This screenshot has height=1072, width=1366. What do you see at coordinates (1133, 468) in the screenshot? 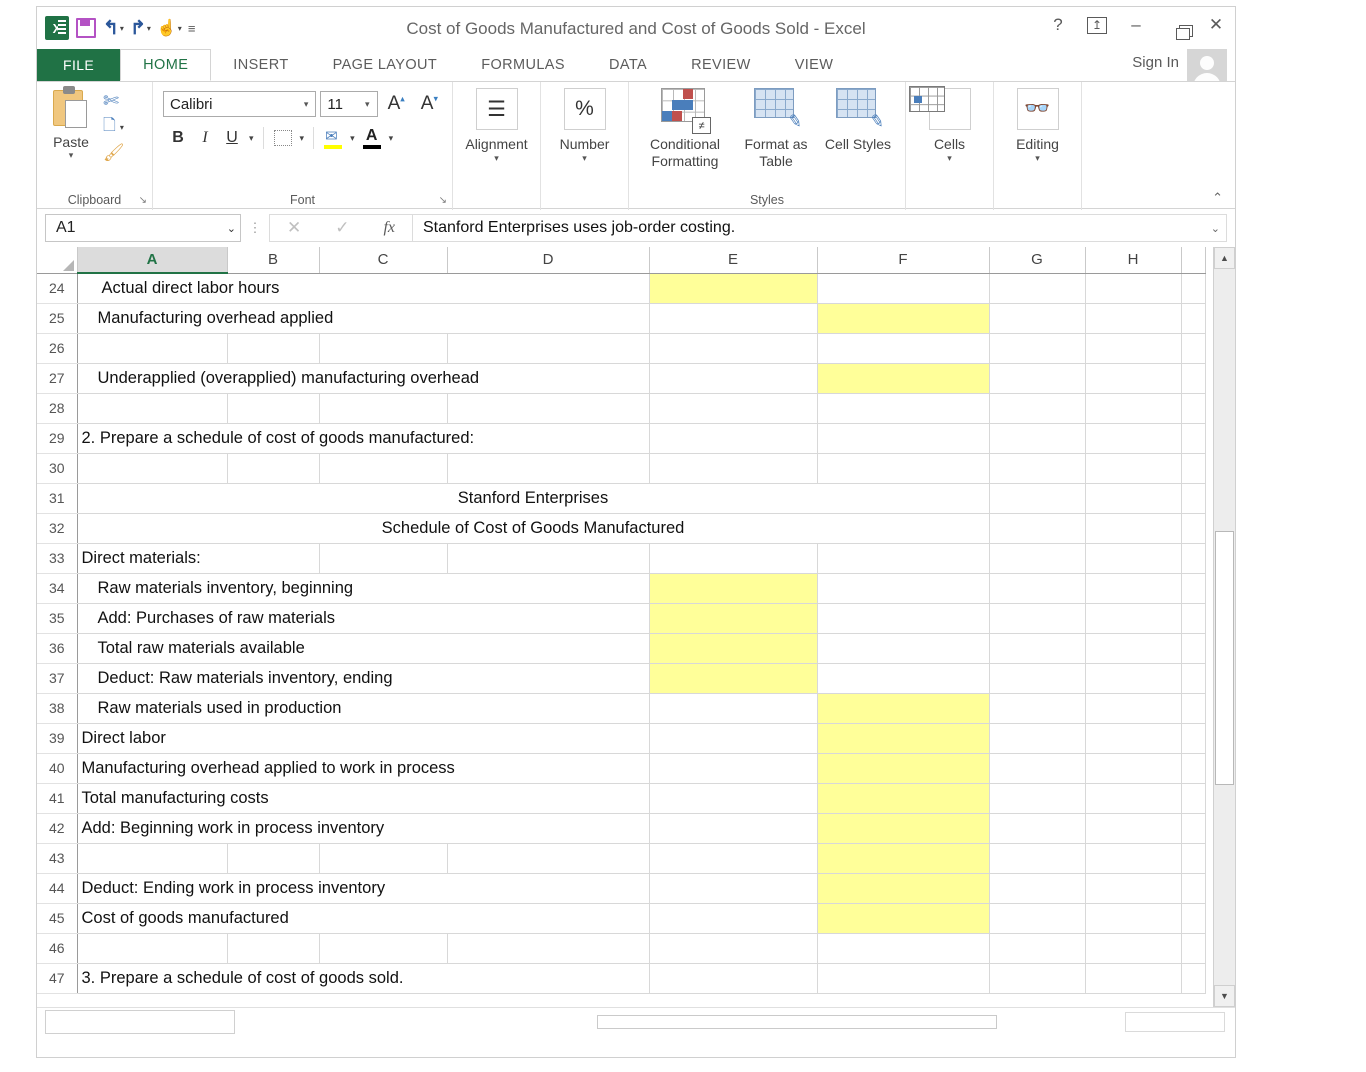
I see `cell-H30` at bounding box center [1133, 468].